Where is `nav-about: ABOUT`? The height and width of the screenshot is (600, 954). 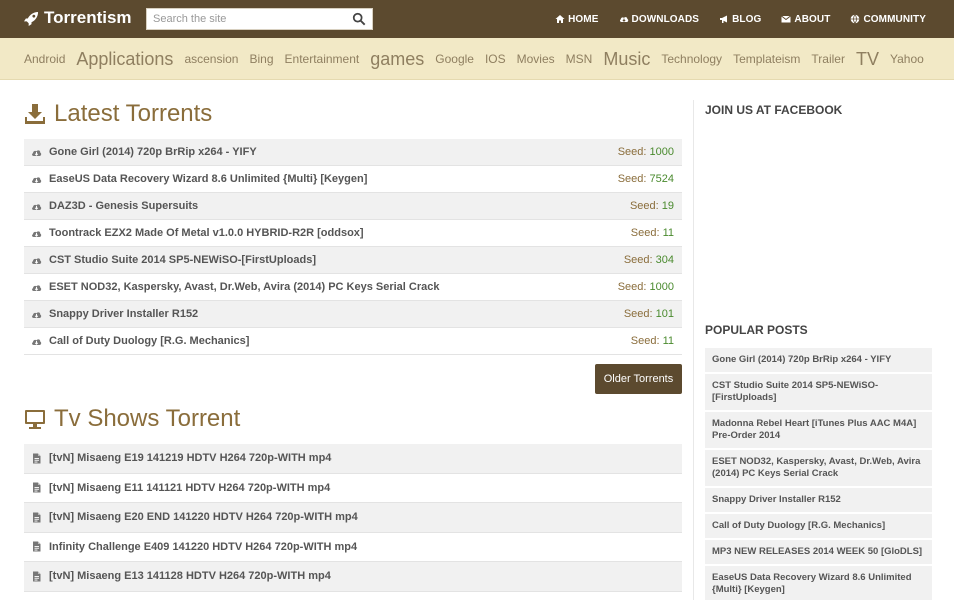 nav-about: ABOUT is located at coordinates (805, 19).